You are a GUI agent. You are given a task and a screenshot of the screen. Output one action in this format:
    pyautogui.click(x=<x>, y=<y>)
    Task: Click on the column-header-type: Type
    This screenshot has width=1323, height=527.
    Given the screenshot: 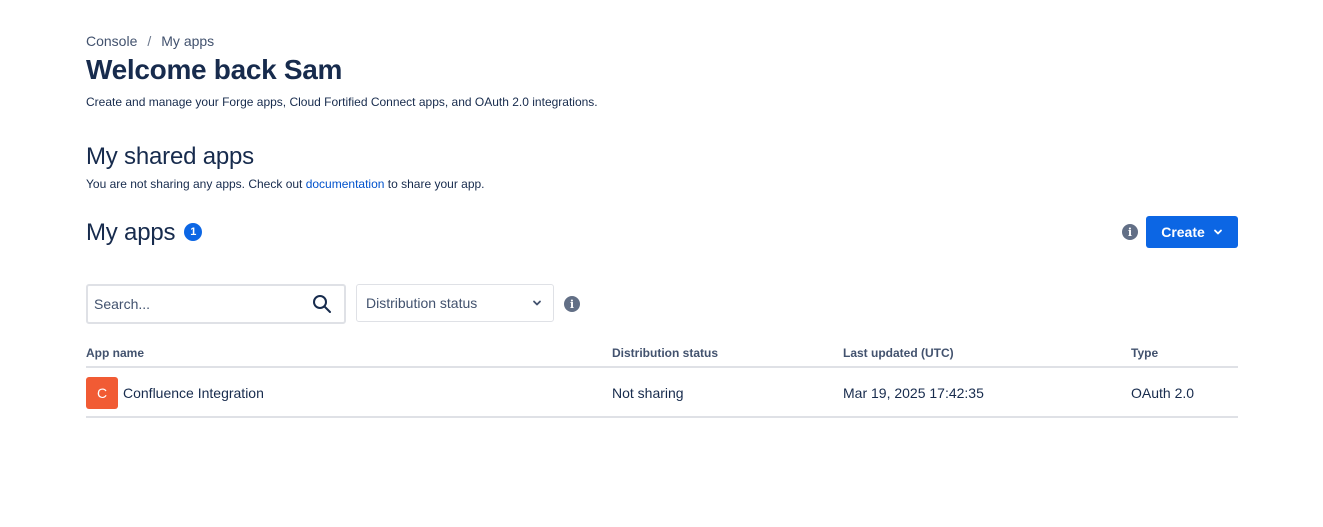 What is the action you would take?
    pyautogui.click(x=1144, y=353)
    